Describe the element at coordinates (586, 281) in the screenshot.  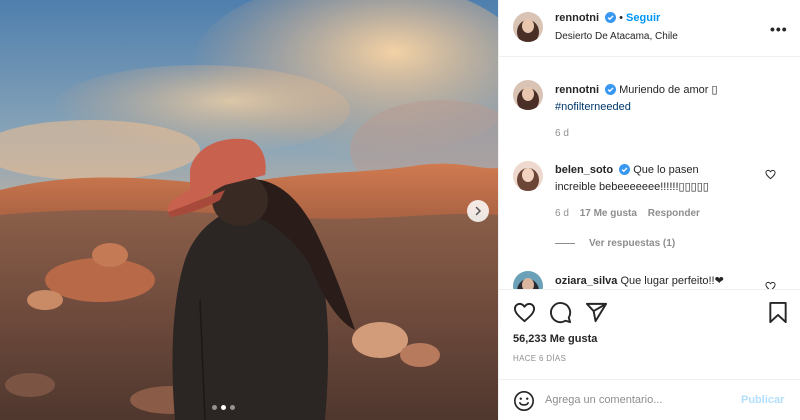
I see `comment-username: oziara_silva` at that location.